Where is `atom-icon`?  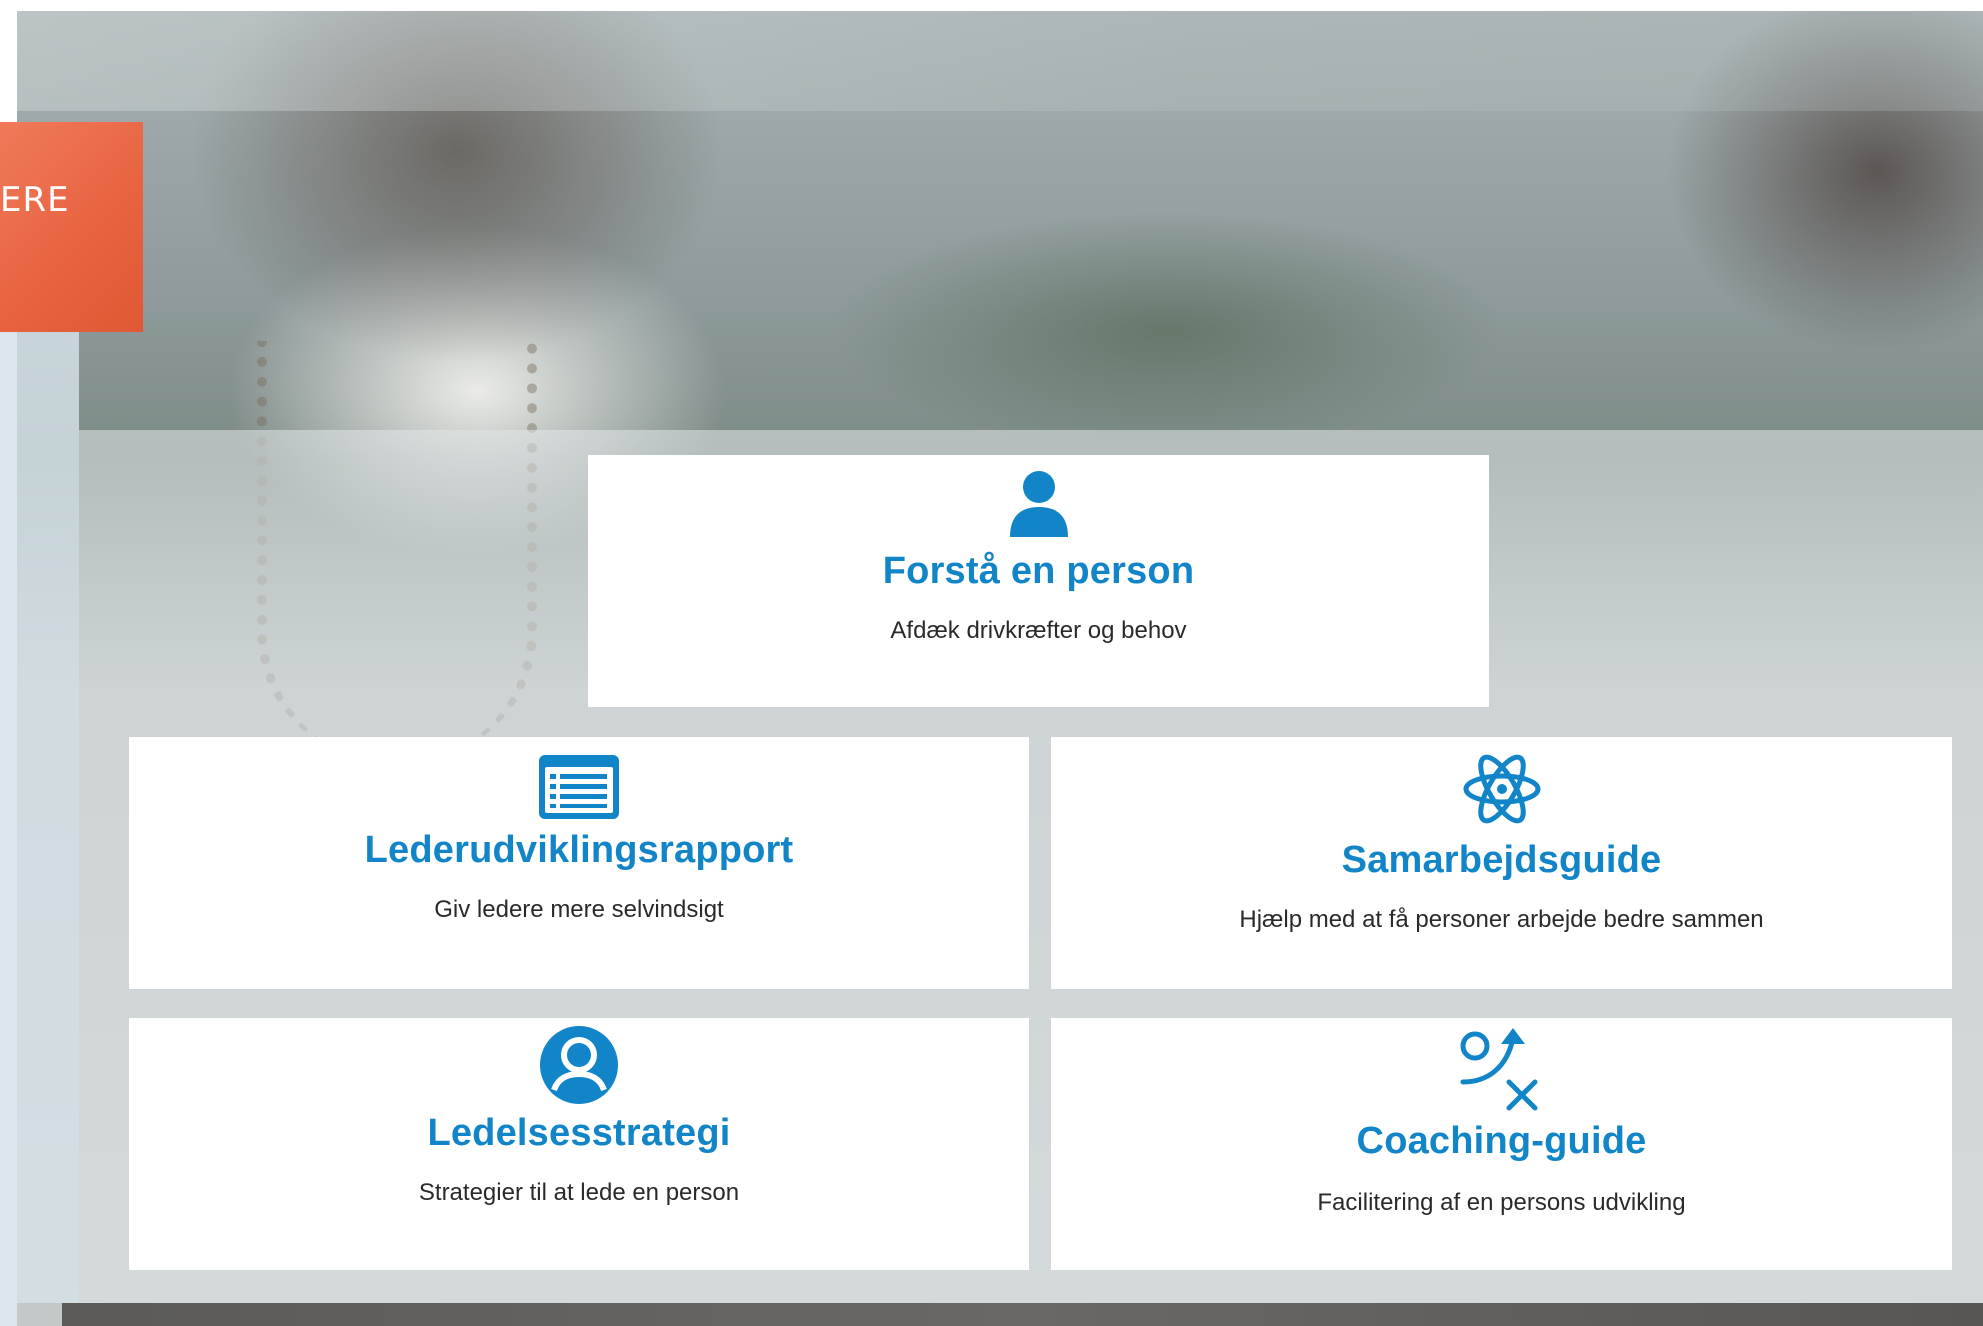
atom-icon is located at coordinates (1501, 789).